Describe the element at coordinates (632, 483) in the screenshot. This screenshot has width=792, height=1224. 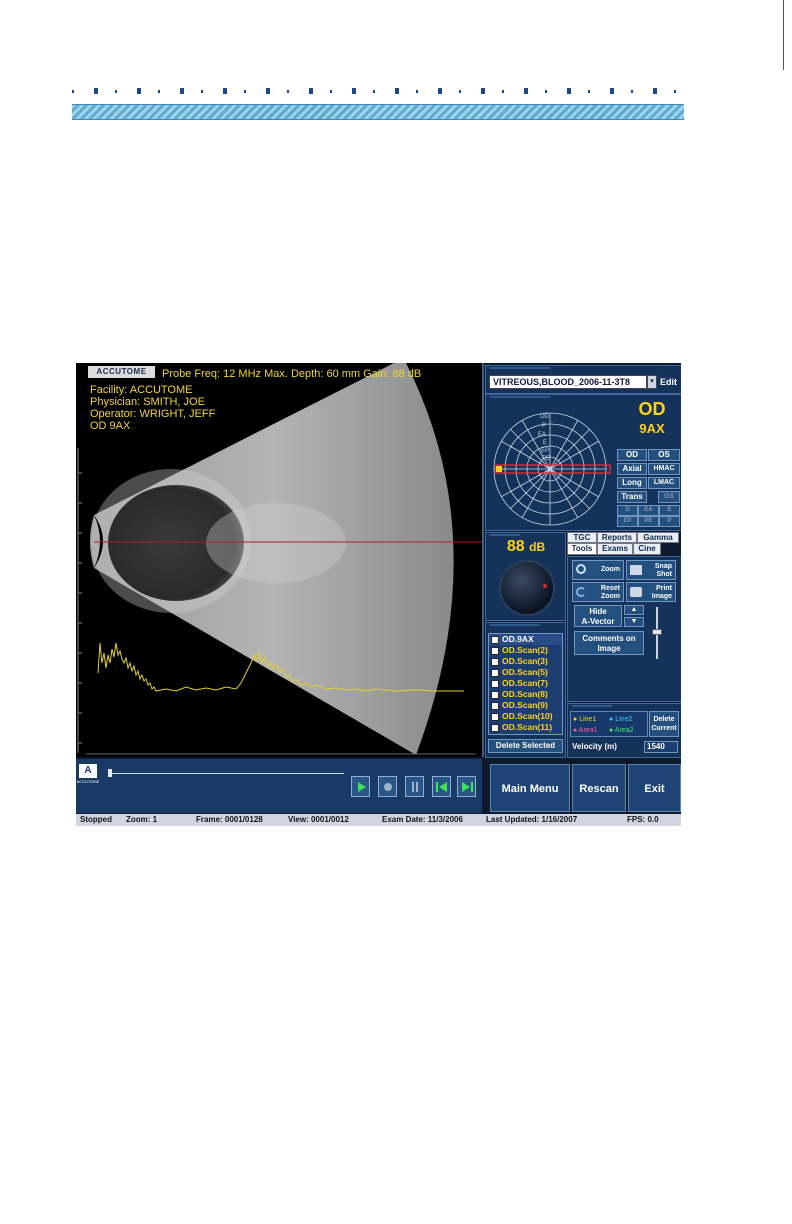
I see `long-button: Long` at that location.